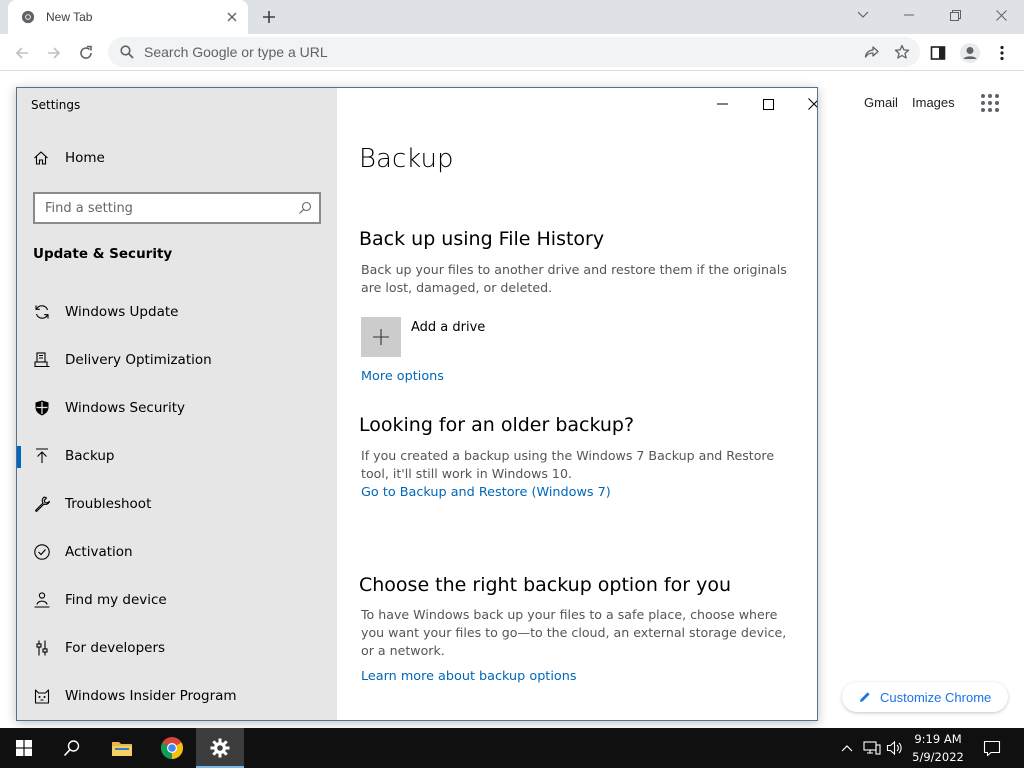 This screenshot has height=768, width=1024. I want to click on choose-backup-heading: Choose the right backup option for you, so click(545, 585).